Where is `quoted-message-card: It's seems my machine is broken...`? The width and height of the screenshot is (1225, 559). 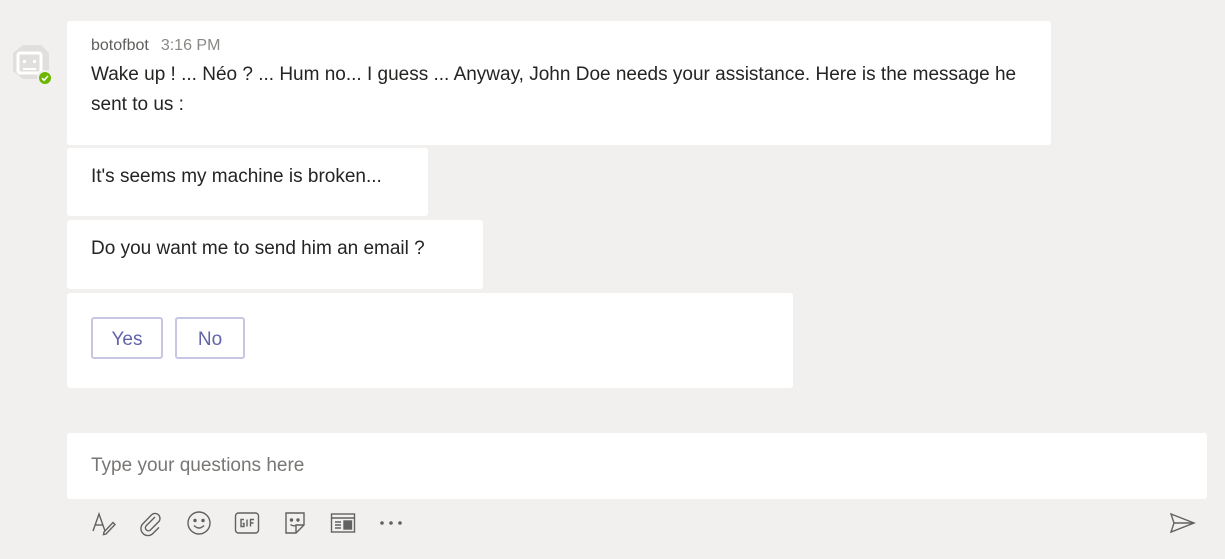
quoted-message-card: It's seems my machine is broken... is located at coordinates (247, 182).